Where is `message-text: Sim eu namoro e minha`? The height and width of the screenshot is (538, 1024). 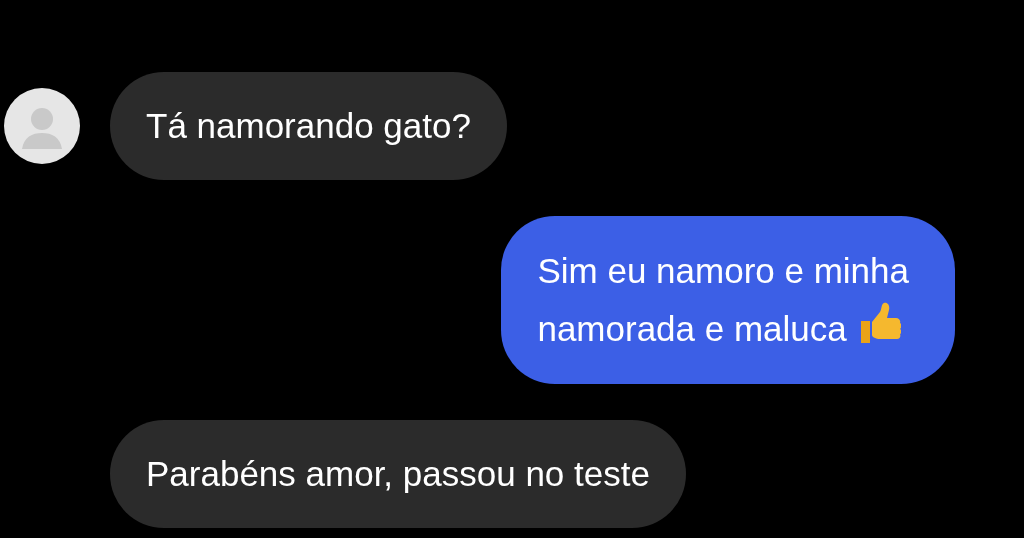 message-text: Sim eu namoro e minha is located at coordinates (723, 271).